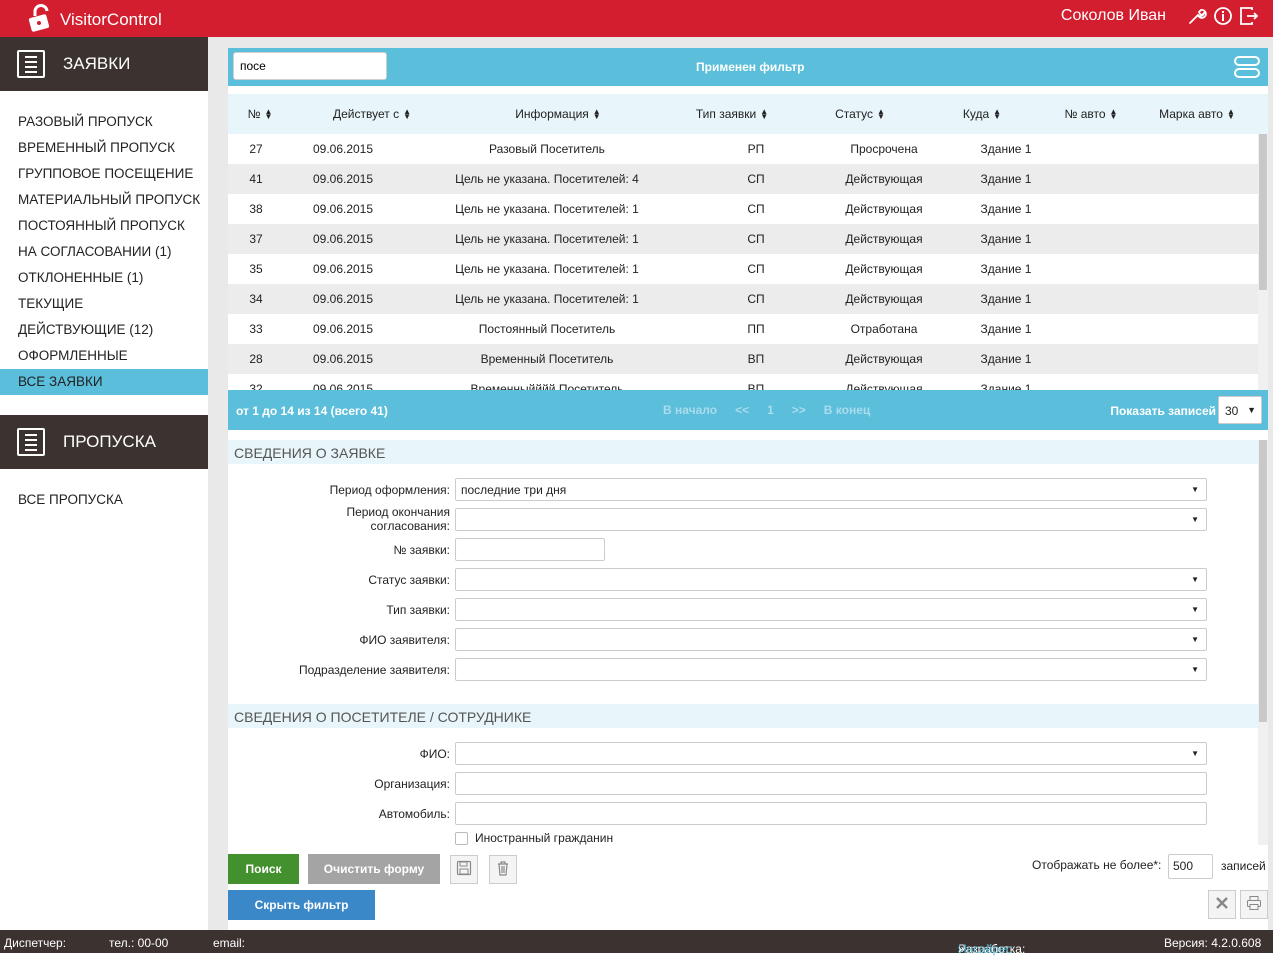 This screenshot has height=970, width=1273. Describe the element at coordinates (1222, 904) in the screenshot. I see `export-excel-button` at that location.